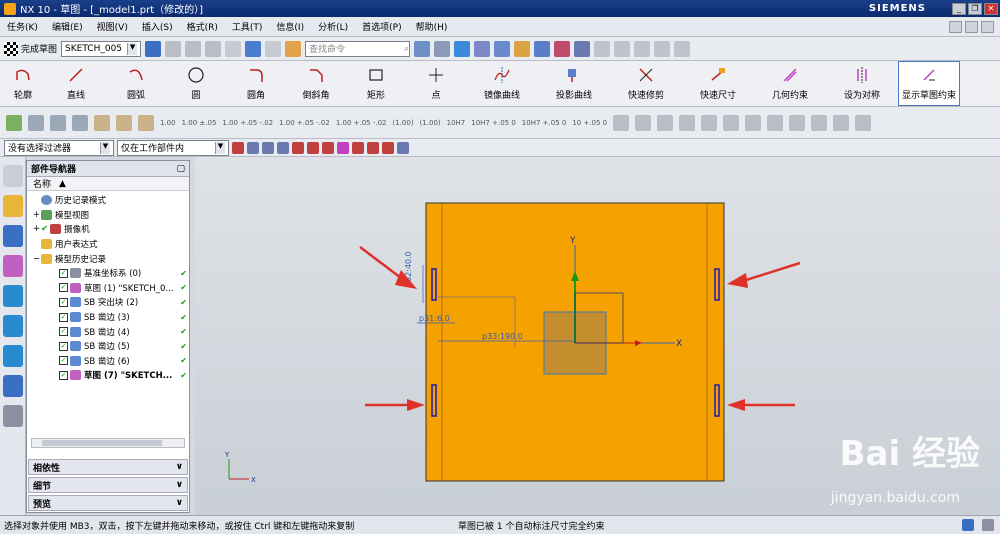 This screenshot has height=534, width=1000. I want to click on constraint-navigator-icon, so click(13, 236).